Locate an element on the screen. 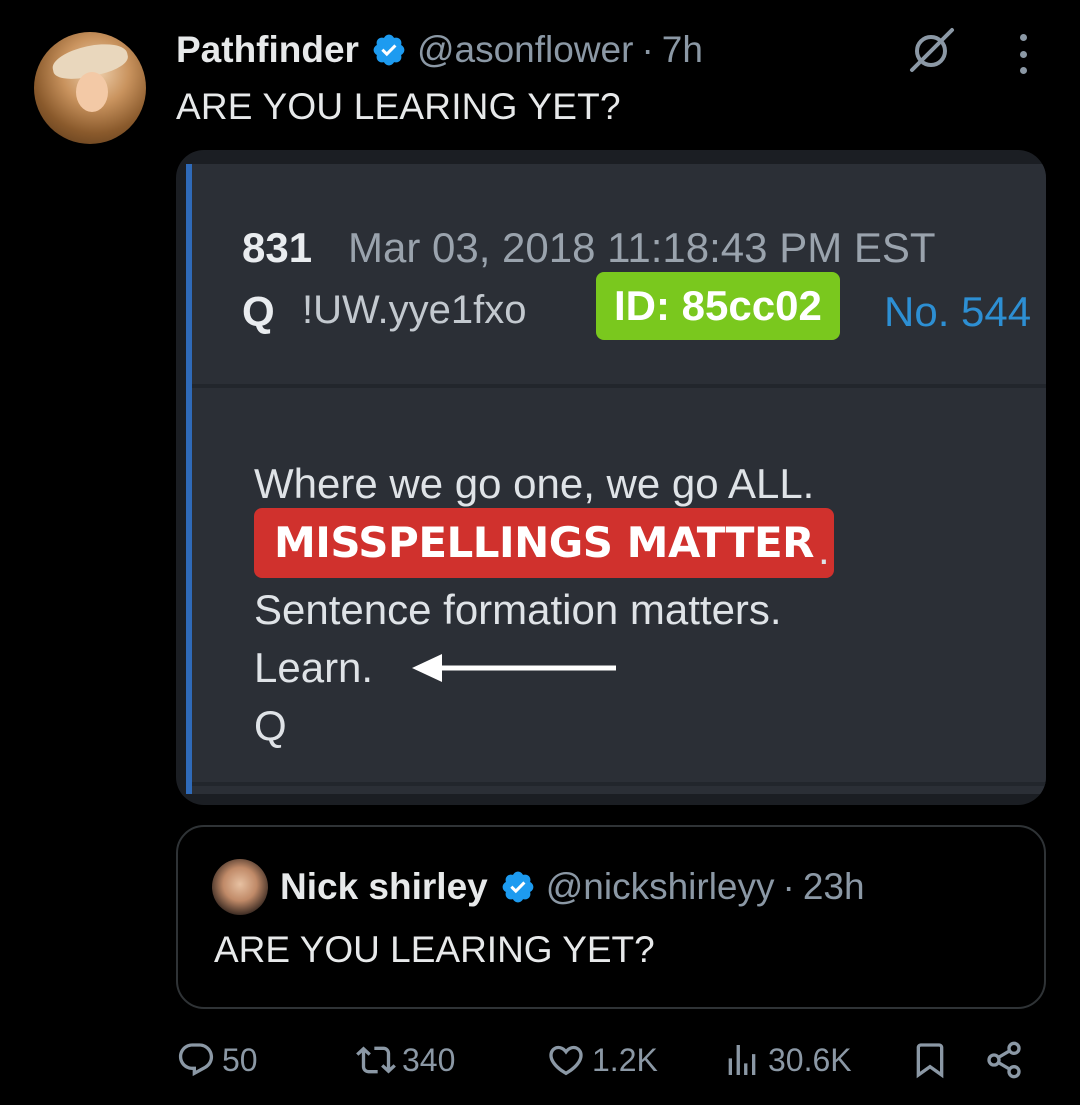 The image size is (1080, 1105). tweet-time: 7h is located at coordinates (682, 50).